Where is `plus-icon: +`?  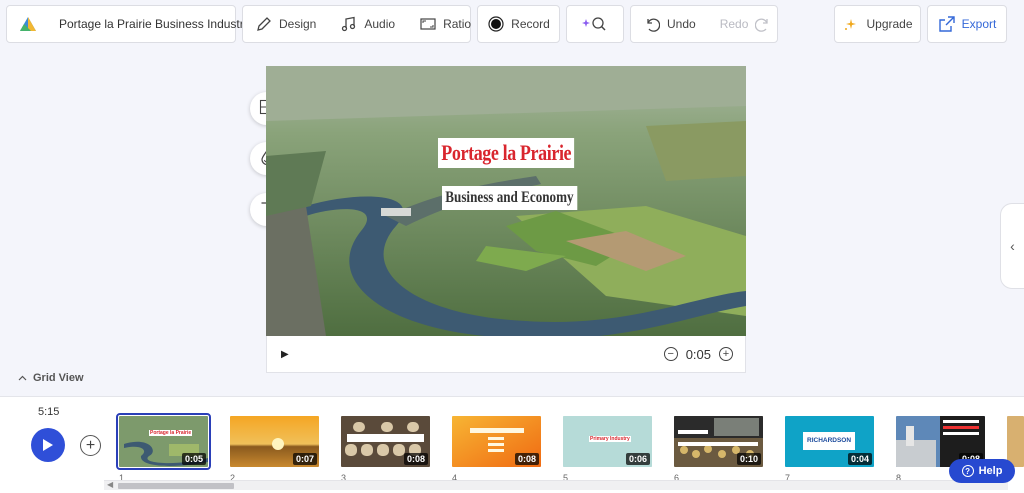
plus-icon: + is located at coordinates (90, 445).